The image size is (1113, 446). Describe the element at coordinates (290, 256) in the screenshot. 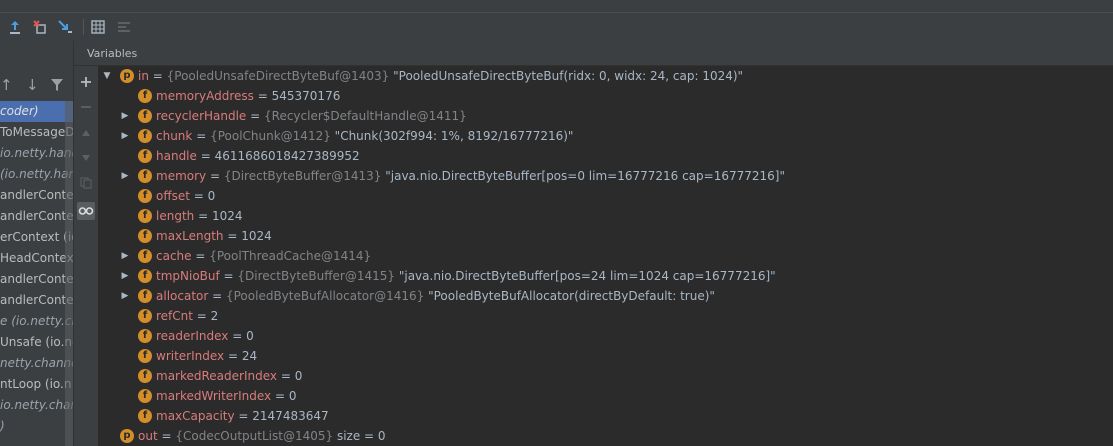

I see `variable-type: {PoolThreadCache@1414}` at that location.